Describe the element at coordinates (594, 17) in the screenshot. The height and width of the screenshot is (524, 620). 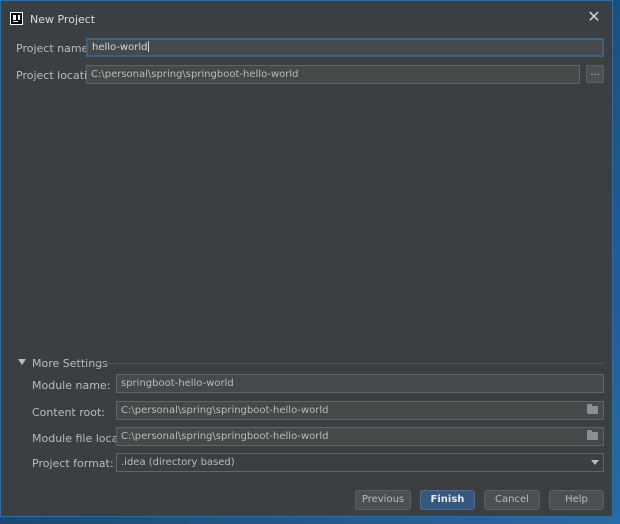
I see `close-icon: ✕` at that location.